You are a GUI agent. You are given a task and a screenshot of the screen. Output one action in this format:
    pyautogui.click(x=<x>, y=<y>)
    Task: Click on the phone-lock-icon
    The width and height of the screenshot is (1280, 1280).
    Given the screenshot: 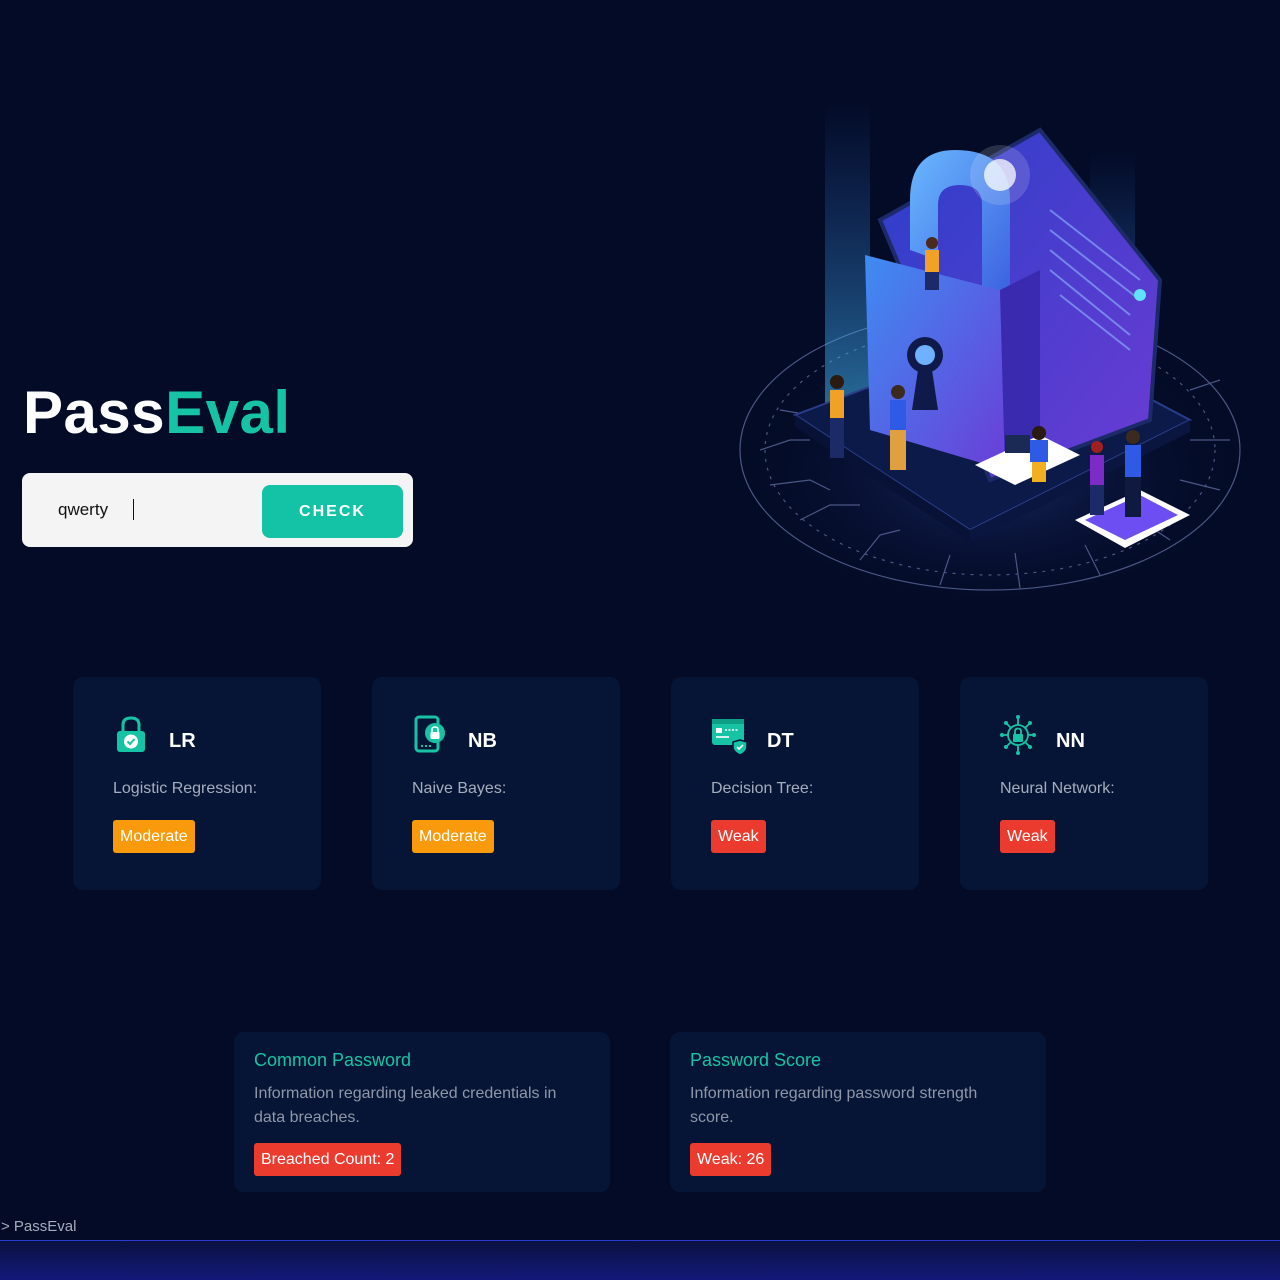 What is the action you would take?
    pyautogui.click(x=429, y=734)
    